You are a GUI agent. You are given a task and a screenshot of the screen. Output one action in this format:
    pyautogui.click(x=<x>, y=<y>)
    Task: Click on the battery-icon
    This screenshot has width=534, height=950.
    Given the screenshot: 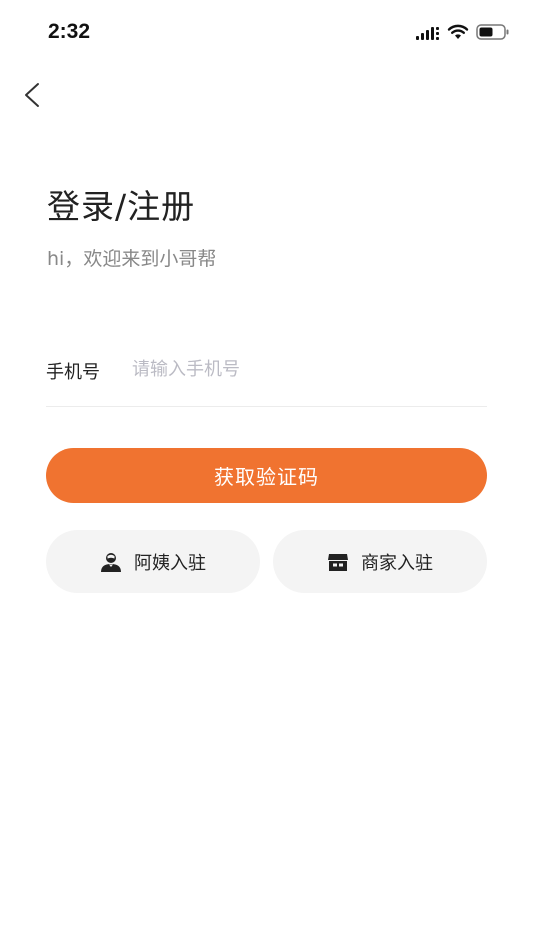 What is the action you would take?
    pyautogui.click(x=493, y=34)
    